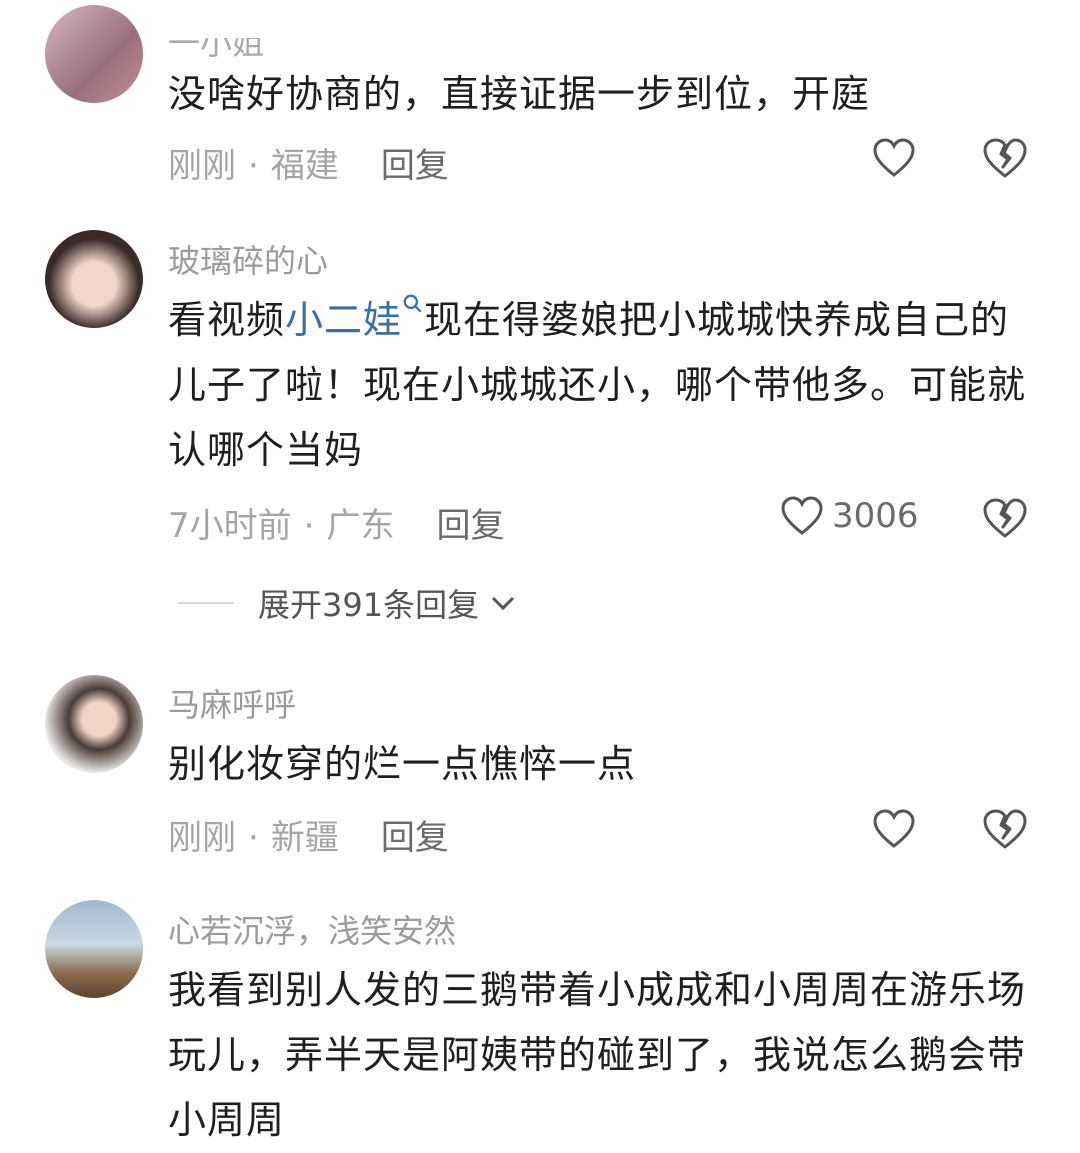  I want to click on username: 心若沉浮，浅笑安然, so click(312, 929).